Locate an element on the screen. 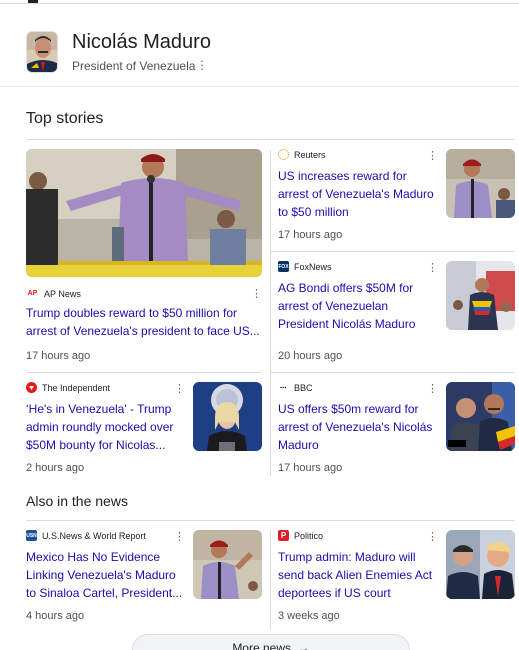 This screenshot has width=519, height=650. arrow-right-icon: → is located at coordinates (302, 645).